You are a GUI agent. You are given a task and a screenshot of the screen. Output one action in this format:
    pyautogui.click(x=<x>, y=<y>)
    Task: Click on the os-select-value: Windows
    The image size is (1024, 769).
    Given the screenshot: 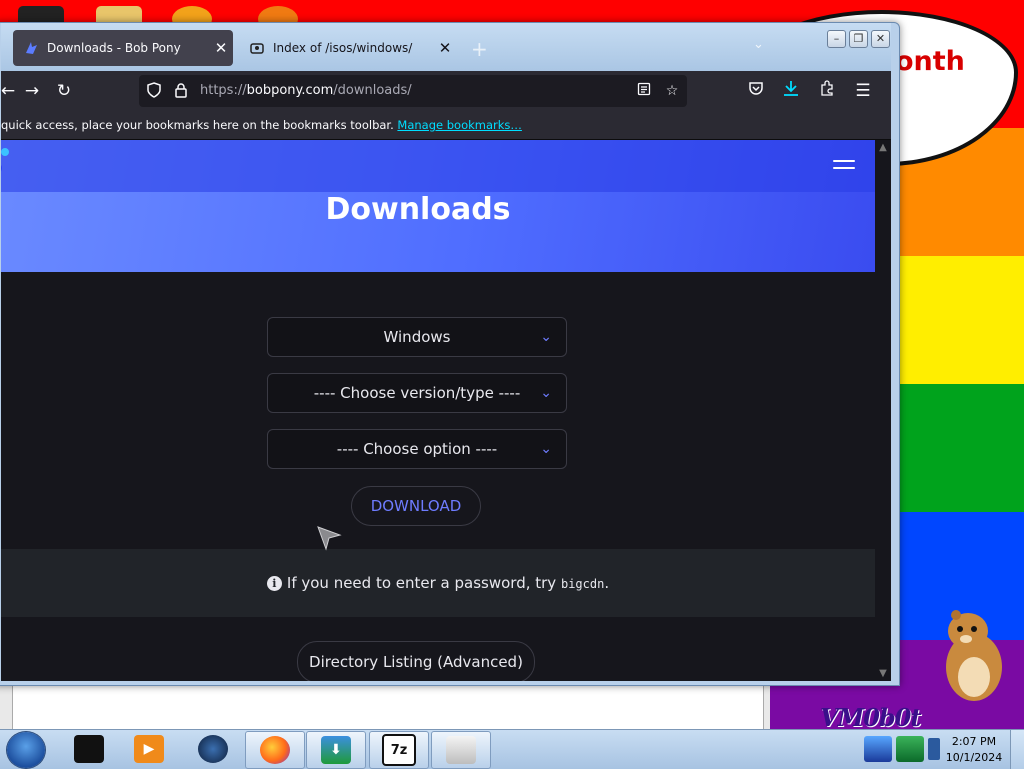 What is the action you would take?
    pyautogui.click(x=417, y=337)
    